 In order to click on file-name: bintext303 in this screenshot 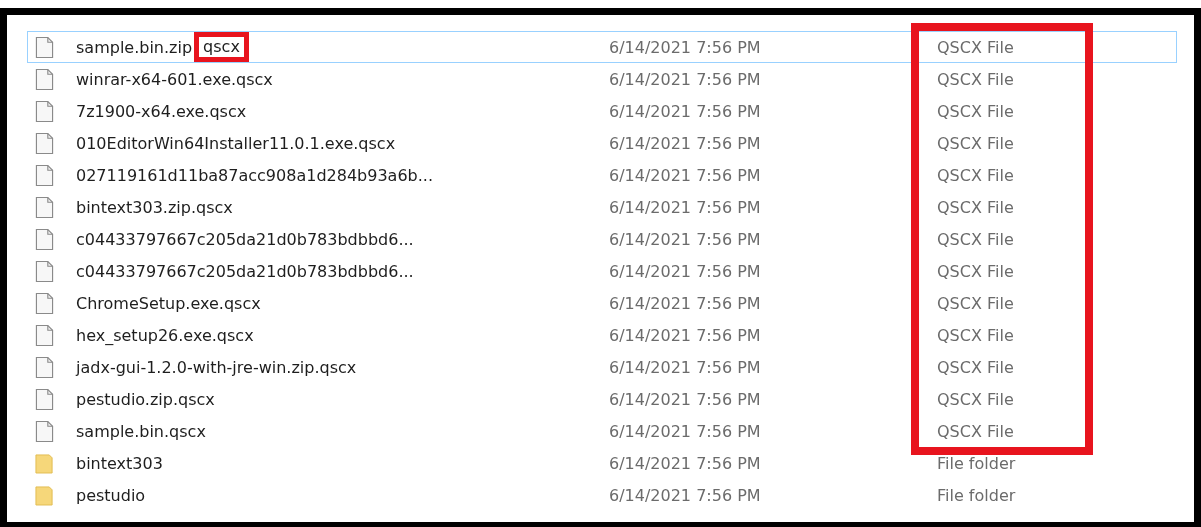, I will do `click(119, 463)`.